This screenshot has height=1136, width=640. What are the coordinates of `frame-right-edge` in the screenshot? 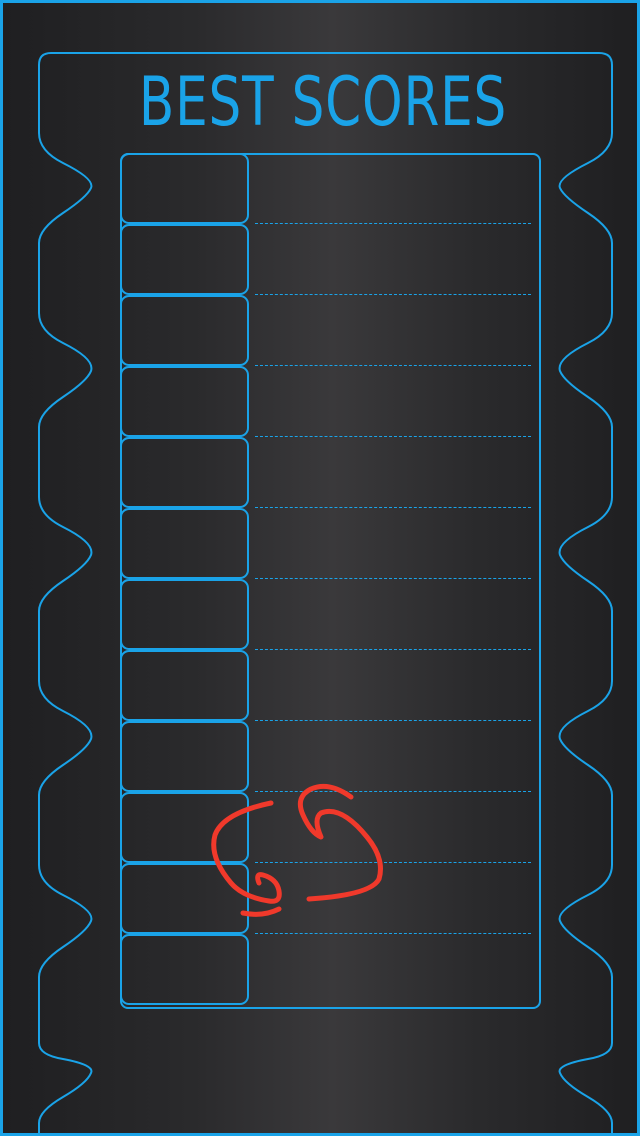 It's located at (585, 632).